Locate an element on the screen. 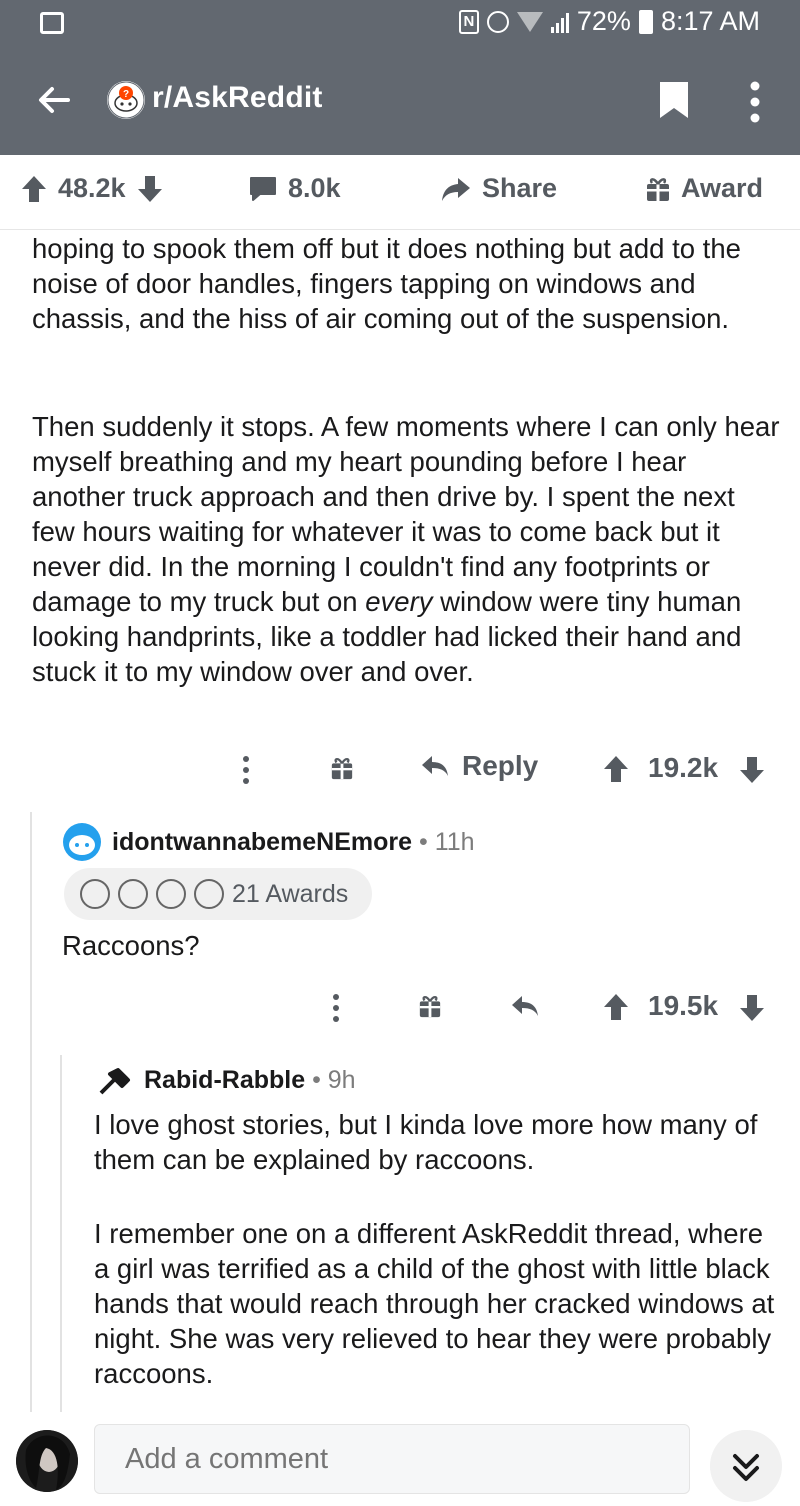 Image resolution: width=800 pixels, height=1506 pixels. reply-button: Reply is located at coordinates (479, 766).